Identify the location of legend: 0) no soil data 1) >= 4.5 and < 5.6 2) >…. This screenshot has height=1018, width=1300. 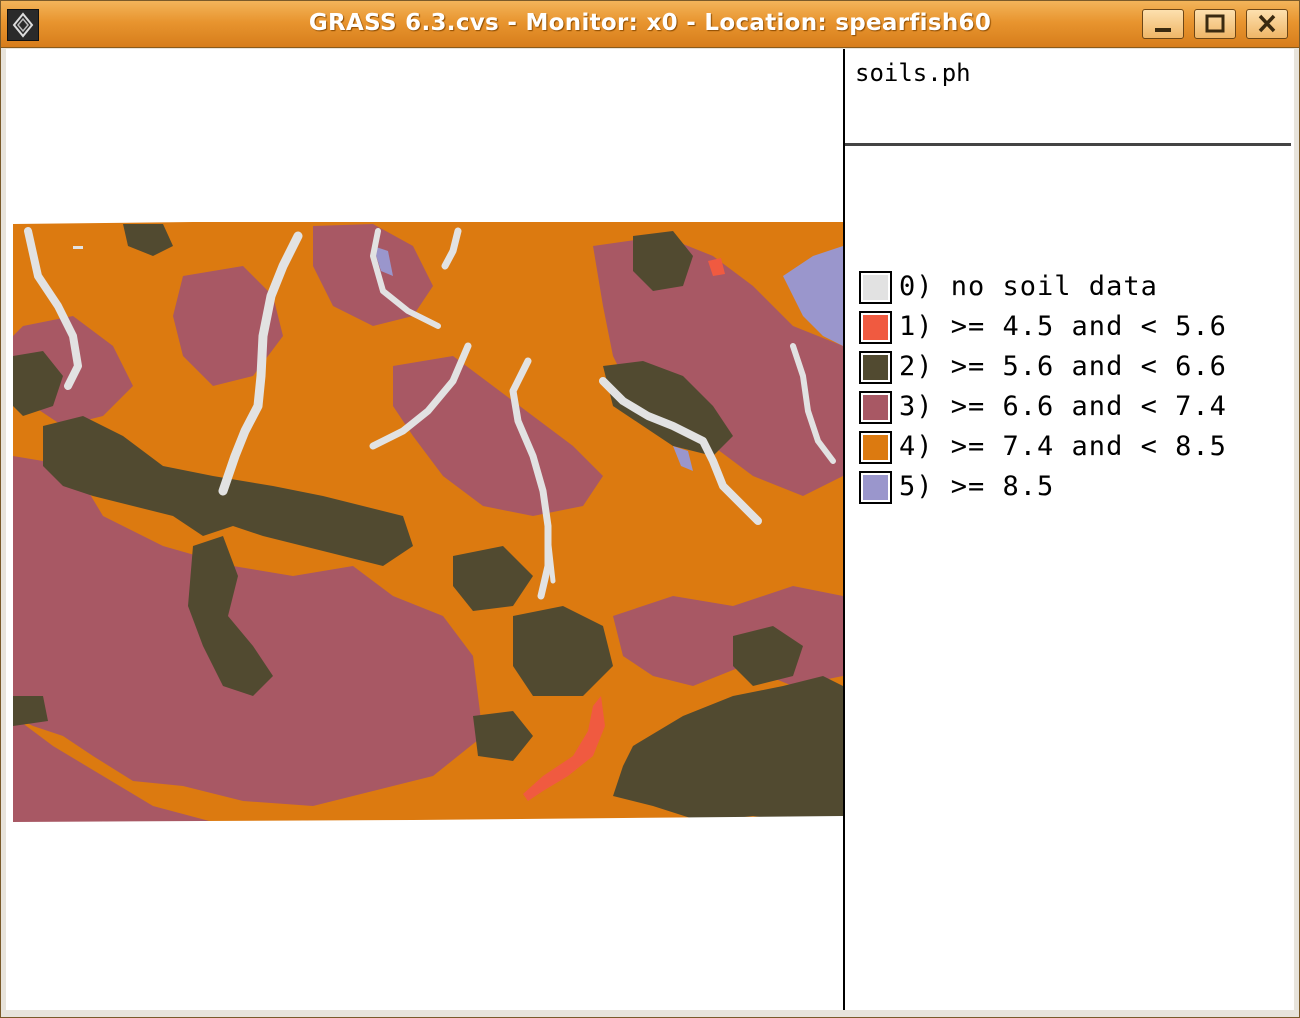
(1074, 389).